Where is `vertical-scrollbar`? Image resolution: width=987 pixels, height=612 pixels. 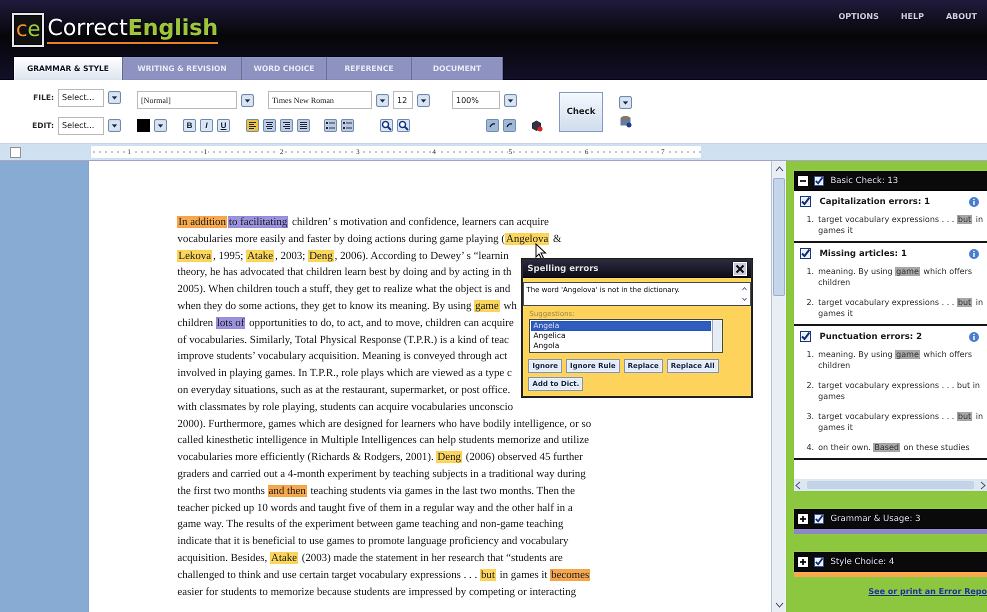 vertical-scrollbar is located at coordinates (778, 386).